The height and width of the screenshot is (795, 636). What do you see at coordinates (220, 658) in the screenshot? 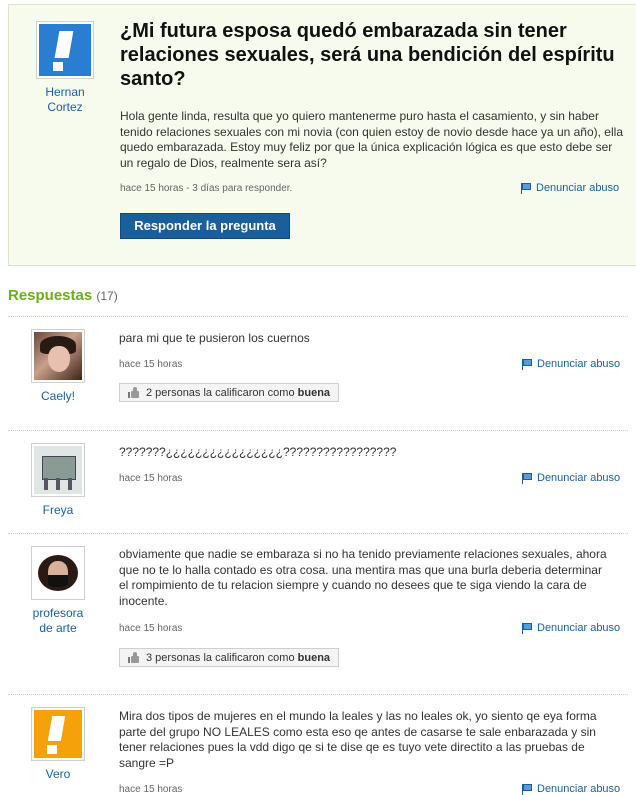
I see `rating-text: 3 personas la calificaron como` at bounding box center [220, 658].